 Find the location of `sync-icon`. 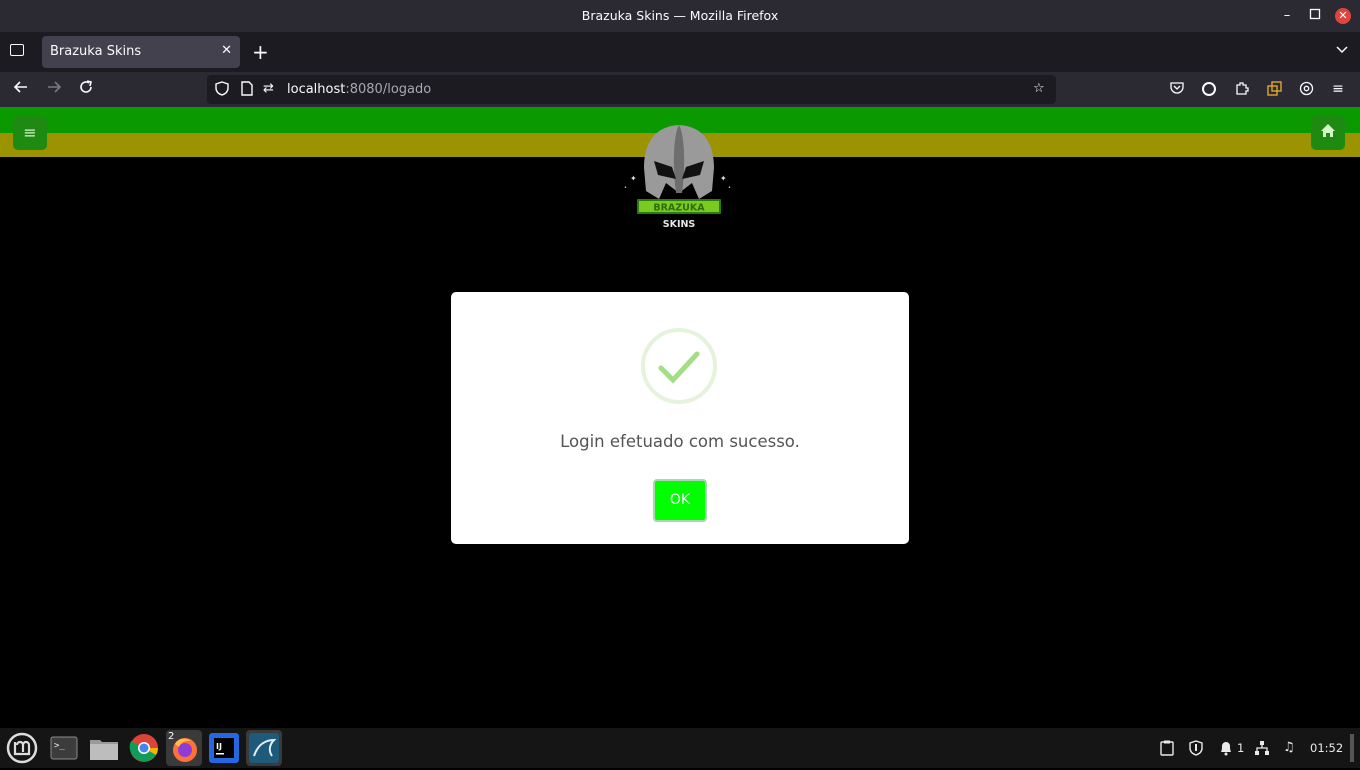

sync-icon is located at coordinates (1306, 89).